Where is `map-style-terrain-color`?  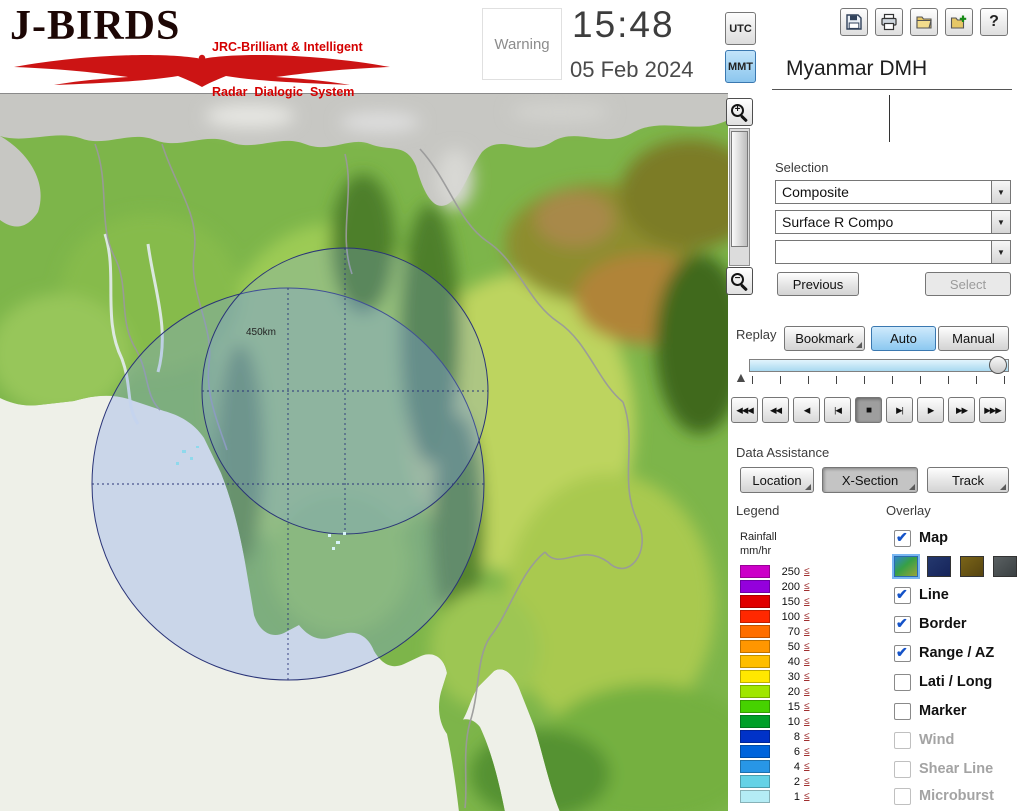
map-style-terrain-color is located at coordinates (906, 566).